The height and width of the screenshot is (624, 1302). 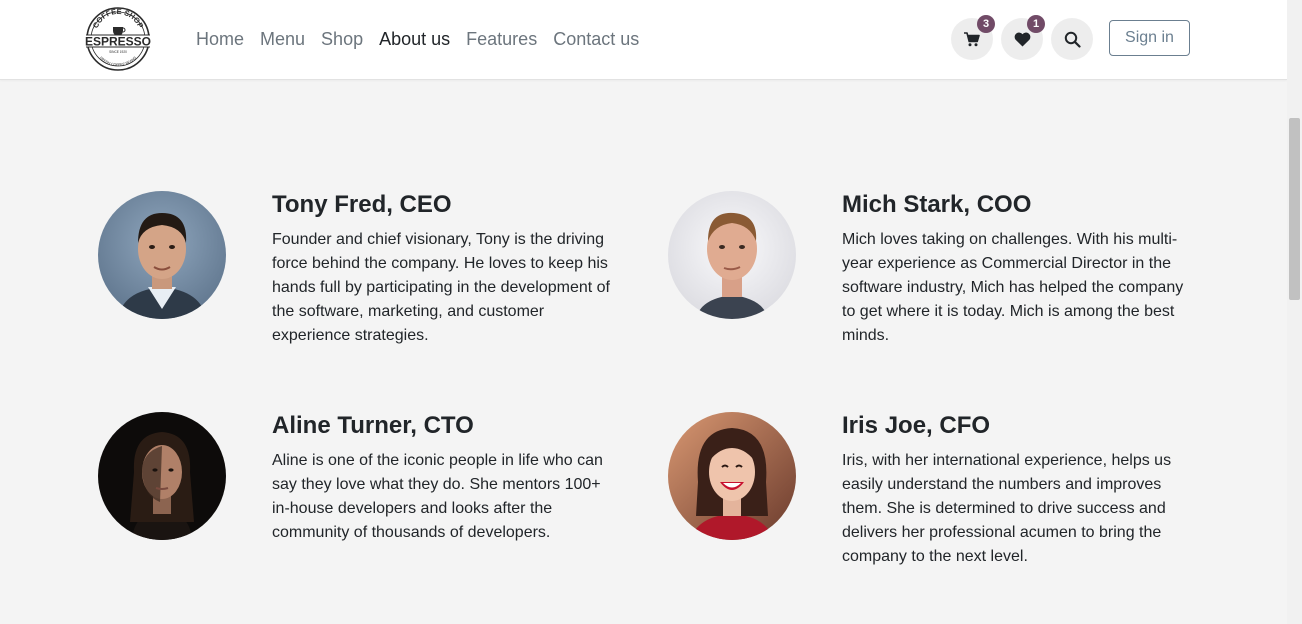 What do you see at coordinates (373, 425) in the screenshot?
I see `member-name: Aline Turner, CTO` at bounding box center [373, 425].